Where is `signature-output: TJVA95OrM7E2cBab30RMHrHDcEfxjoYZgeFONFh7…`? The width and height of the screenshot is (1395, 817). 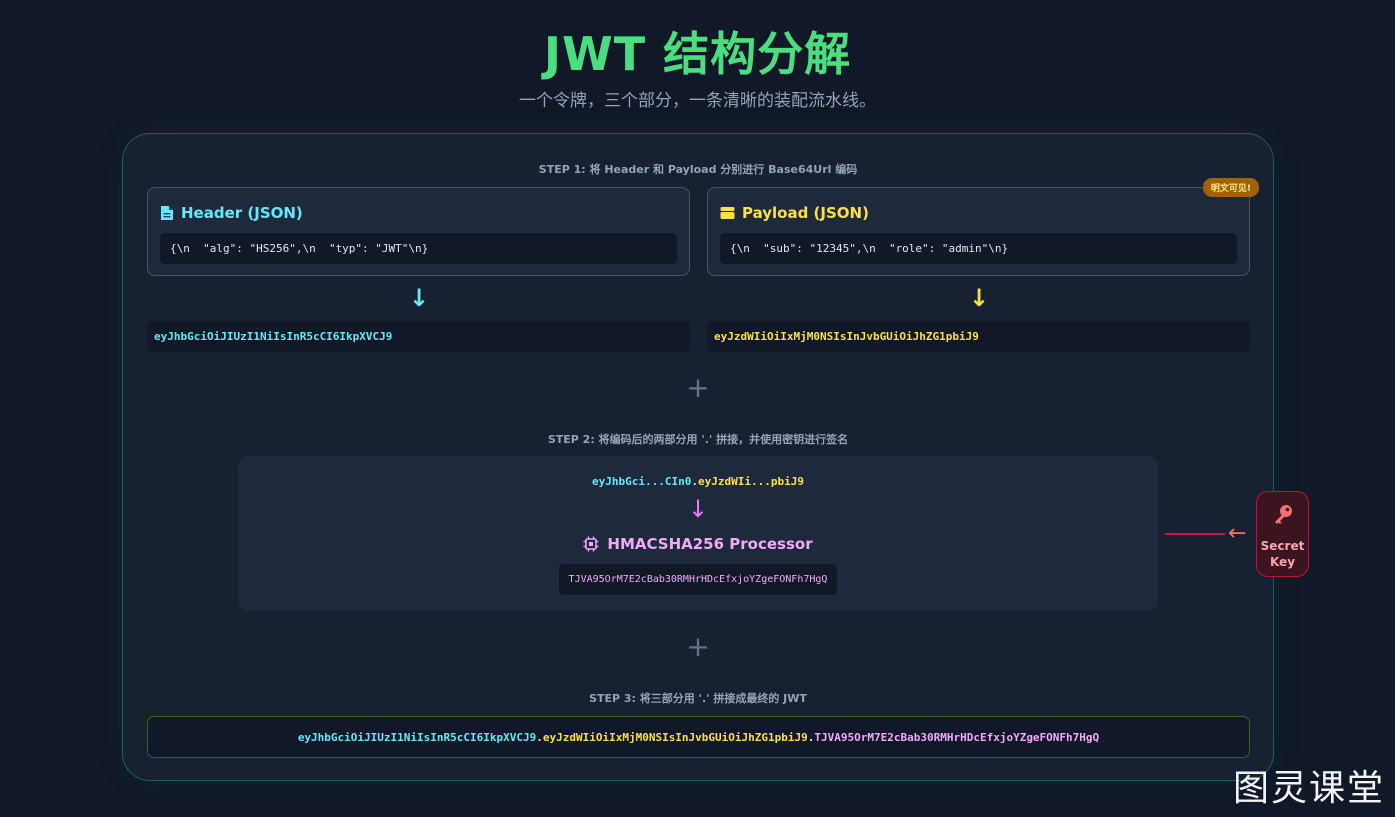
signature-output: TJVA95OrM7E2cBab30RMHrHDcEfxjoYZgeFONFh7… is located at coordinates (698, 579).